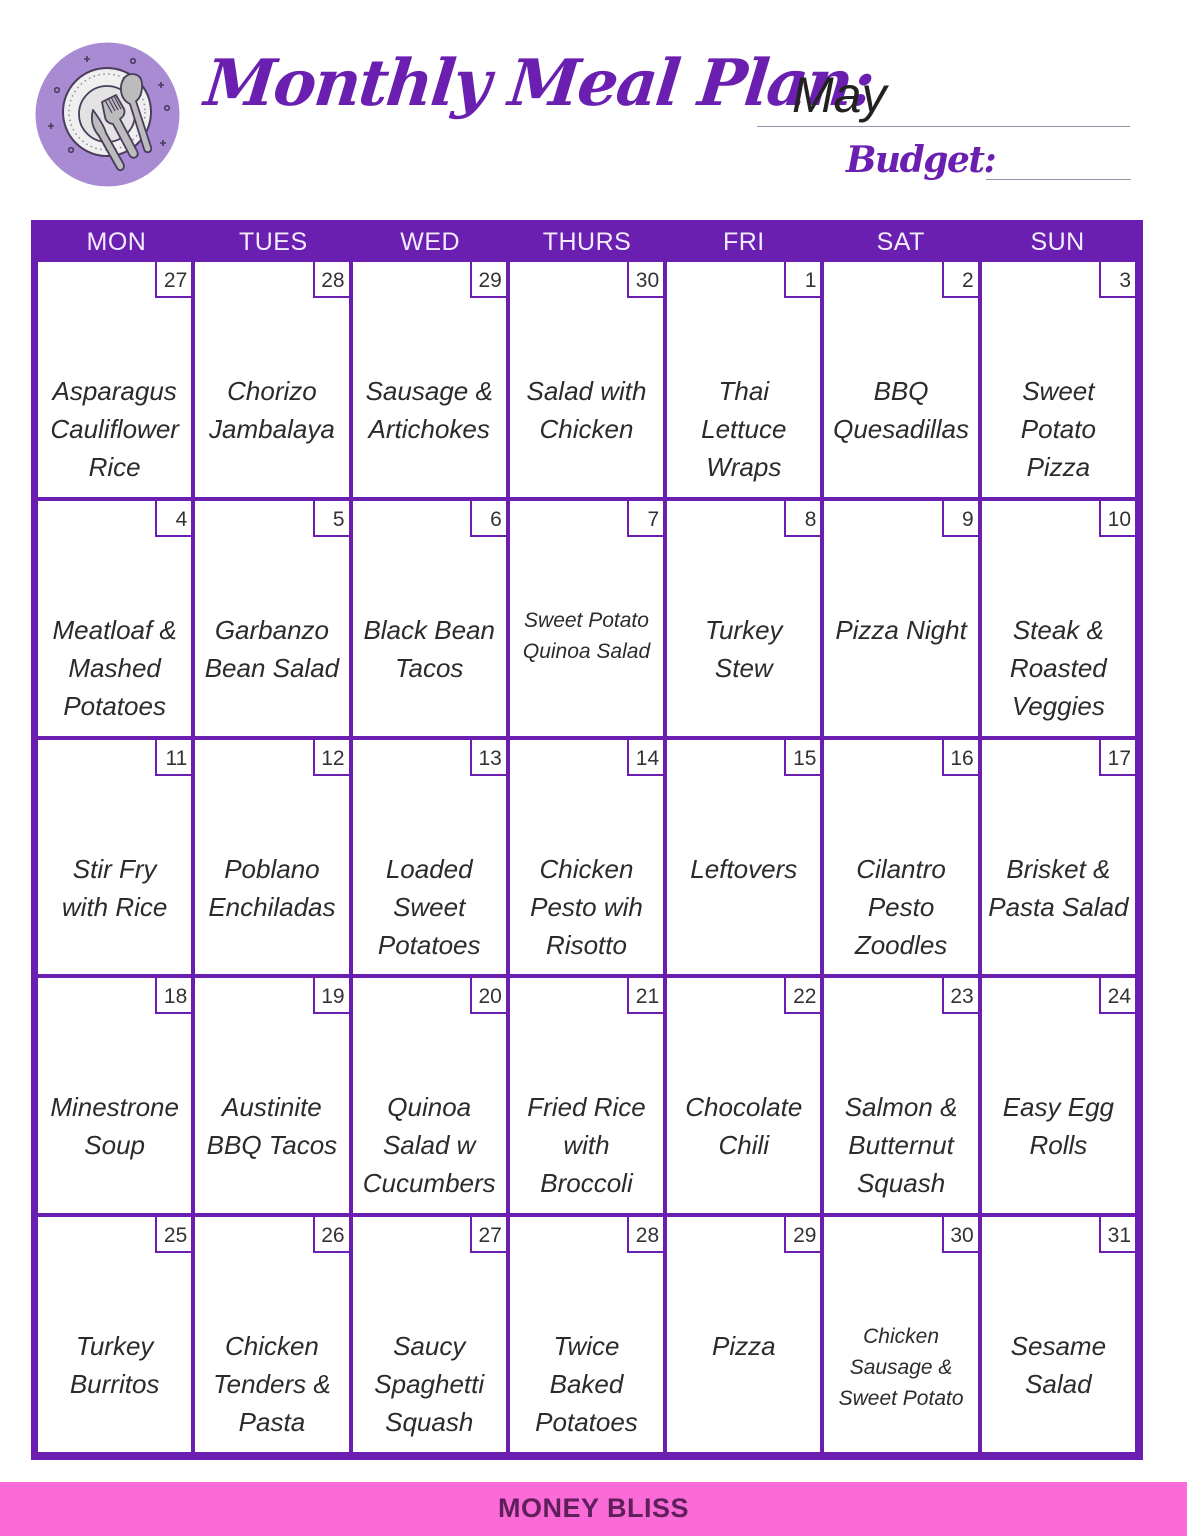 This screenshot has width=1187, height=1536. Describe the element at coordinates (429, 907) in the screenshot. I see `meal-name: Loaded Sweet Potatoes` at that location.